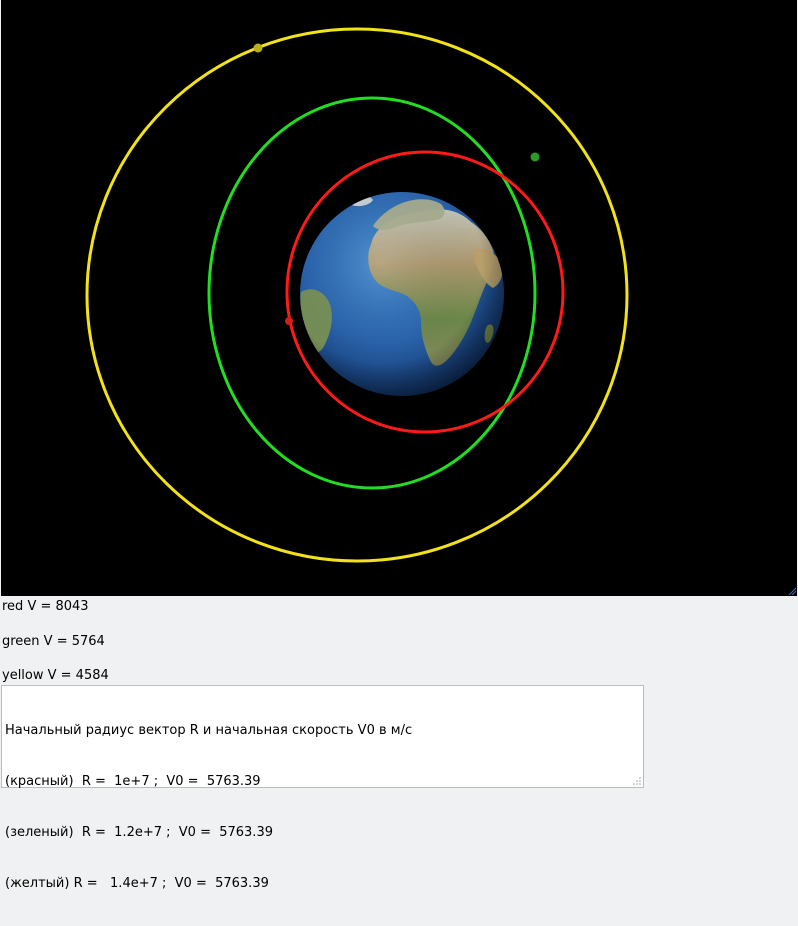 This screenshot has width=798, height=926. Describe the element at coordinates (258, 48) in the screenshot. I see `yellow-satellite` at that location.